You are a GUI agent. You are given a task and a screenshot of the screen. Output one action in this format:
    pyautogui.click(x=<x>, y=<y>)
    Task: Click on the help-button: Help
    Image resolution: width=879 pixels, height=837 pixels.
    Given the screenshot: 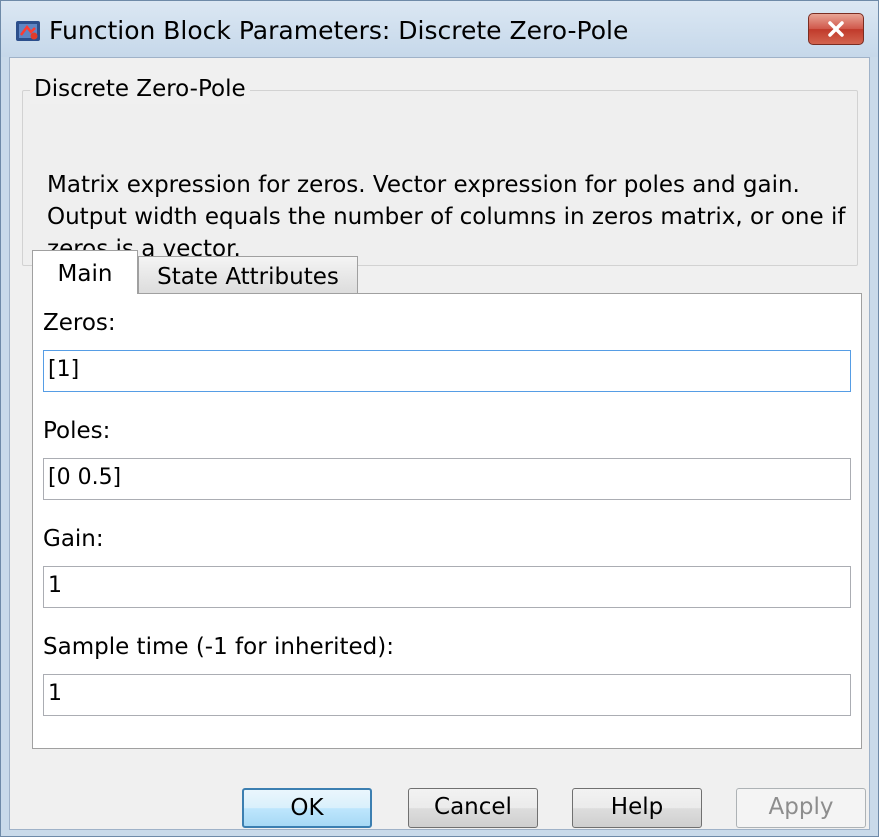 What is the action you would take?
    pyautogui.click(x=637, y=808)
    